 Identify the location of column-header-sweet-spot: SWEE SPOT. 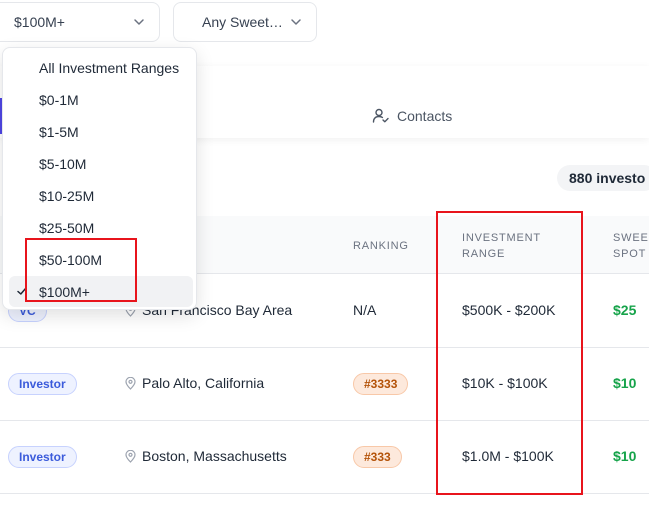
(631, 246).